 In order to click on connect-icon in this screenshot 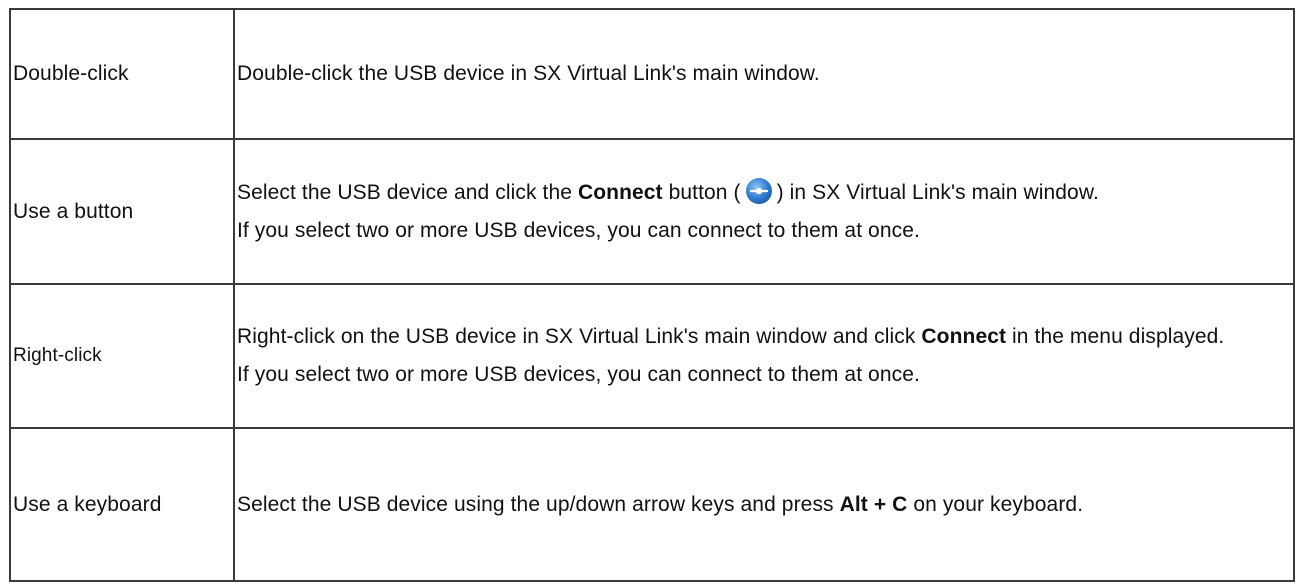, I will do `click(758, 190)`.